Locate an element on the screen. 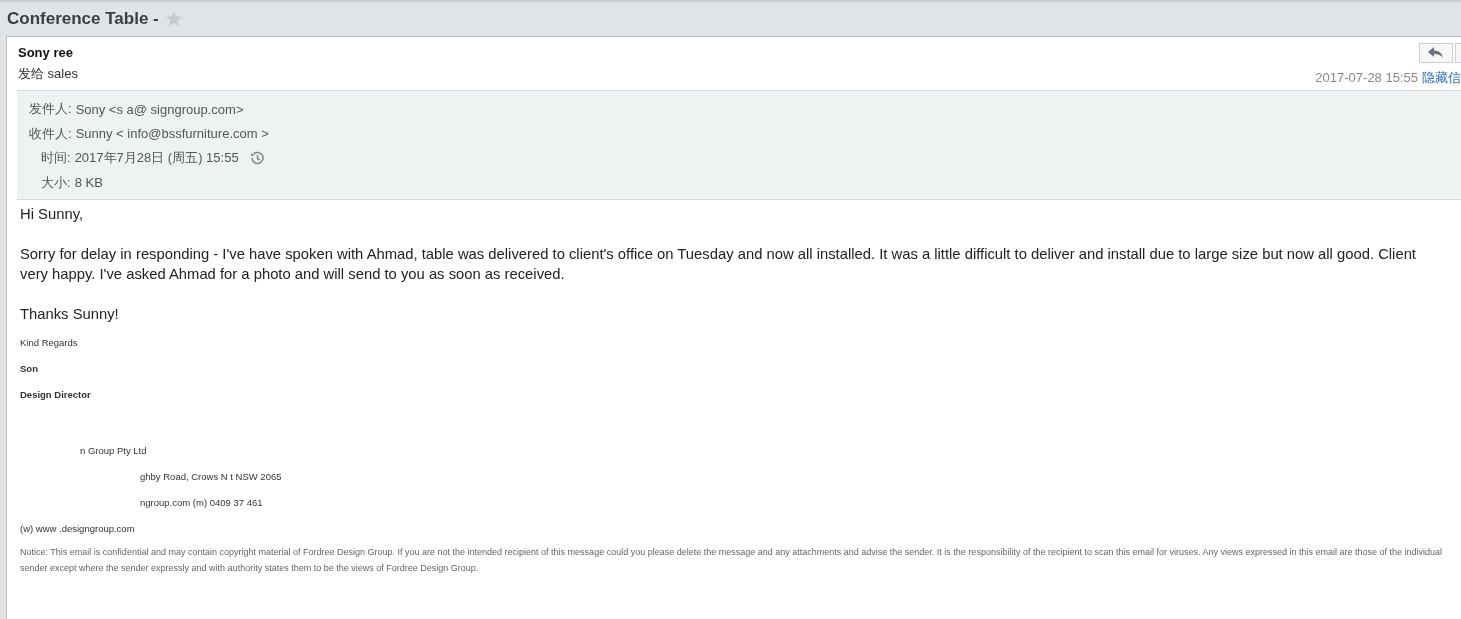 This screenshot has width=1461, height=619. detail-label: 收件人: is located at coordinates (50, 133).